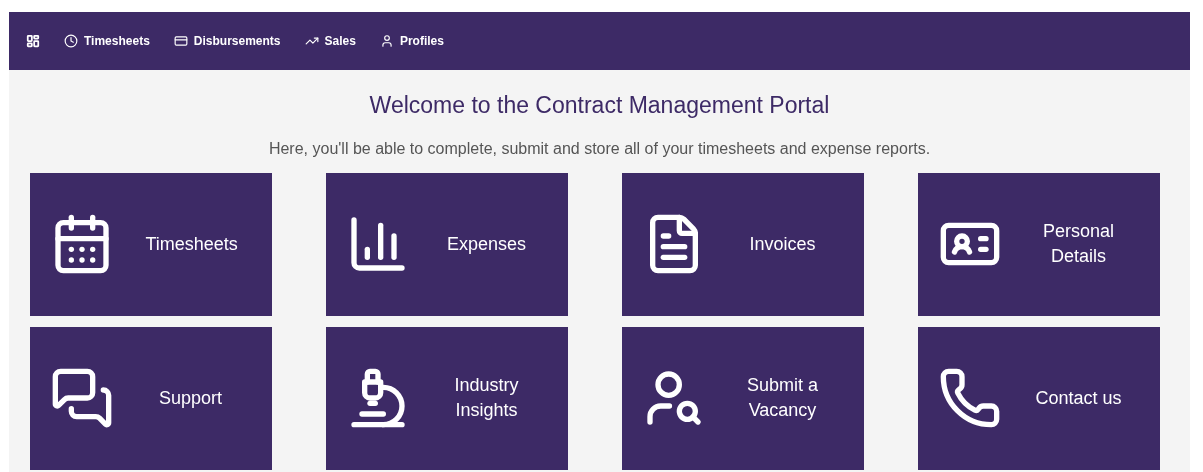  I want to click on page-subtitle: Here, you'll be able to complete, submit and store all of your timesheets and expense reports., so click(599, 148).